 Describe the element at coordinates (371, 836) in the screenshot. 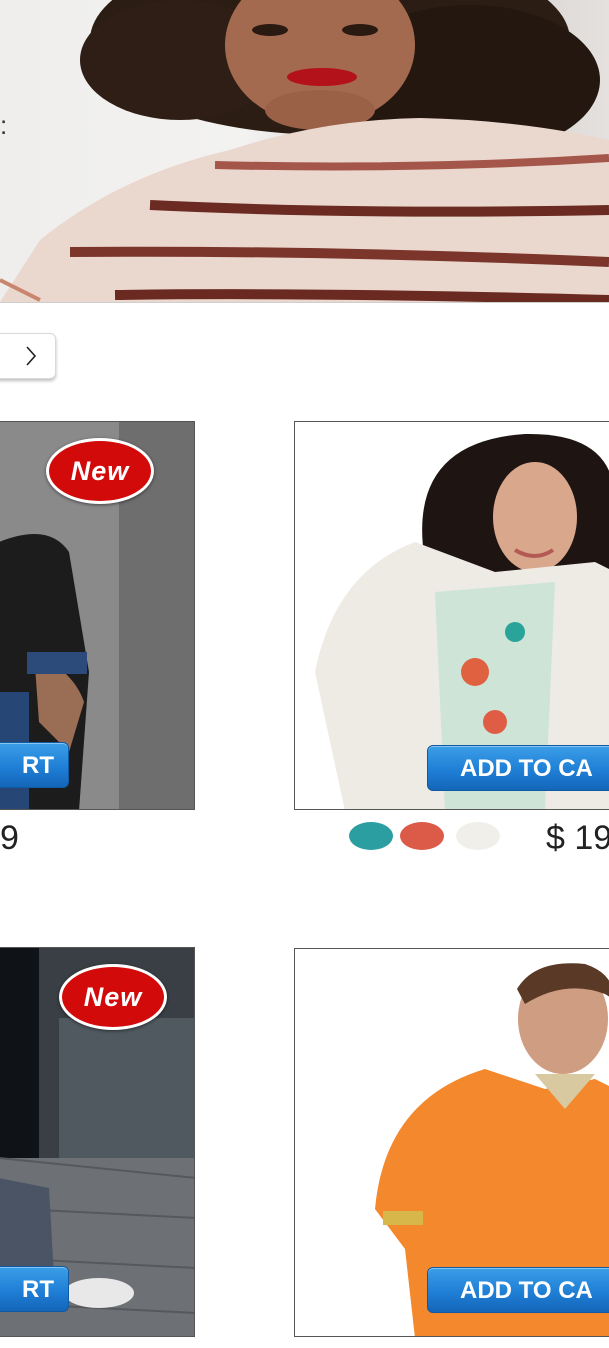

I see `color-swatch-teal` at that location.